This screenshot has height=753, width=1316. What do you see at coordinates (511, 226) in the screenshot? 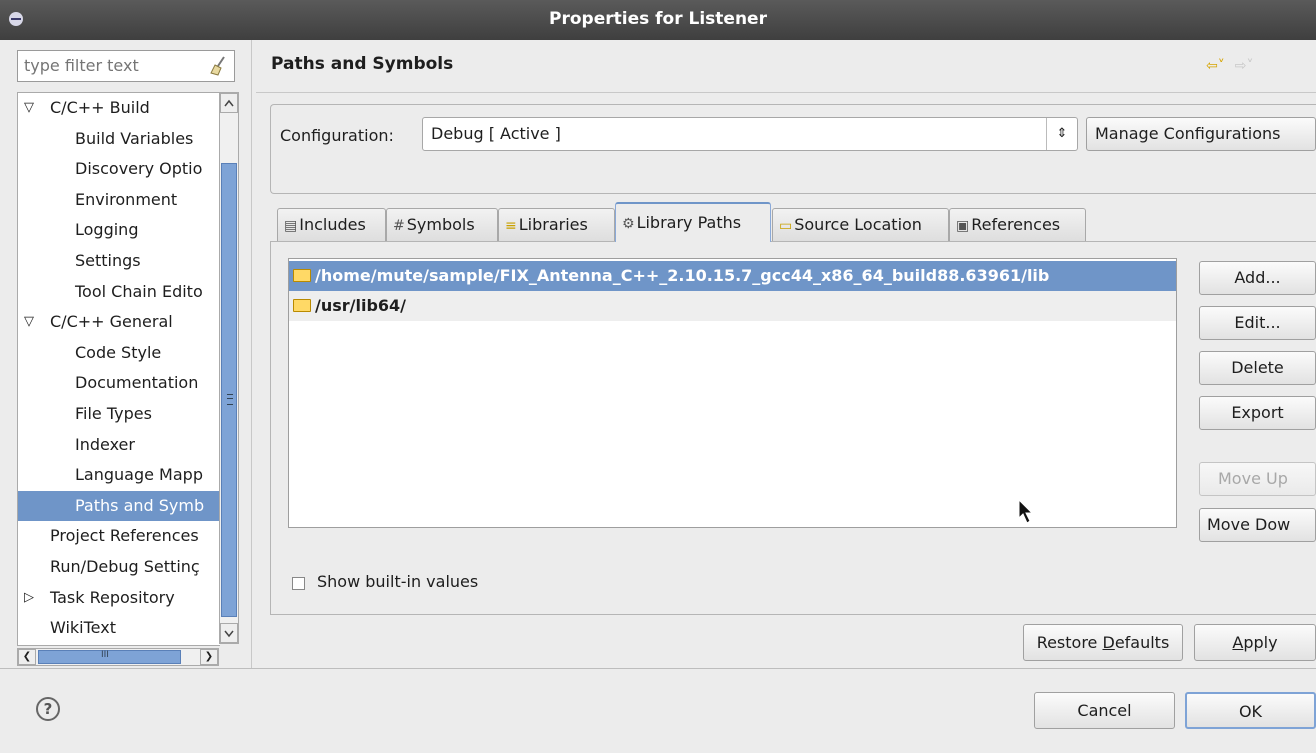
I see `libraries-icon: ≡` at bounding box center [511, 226].